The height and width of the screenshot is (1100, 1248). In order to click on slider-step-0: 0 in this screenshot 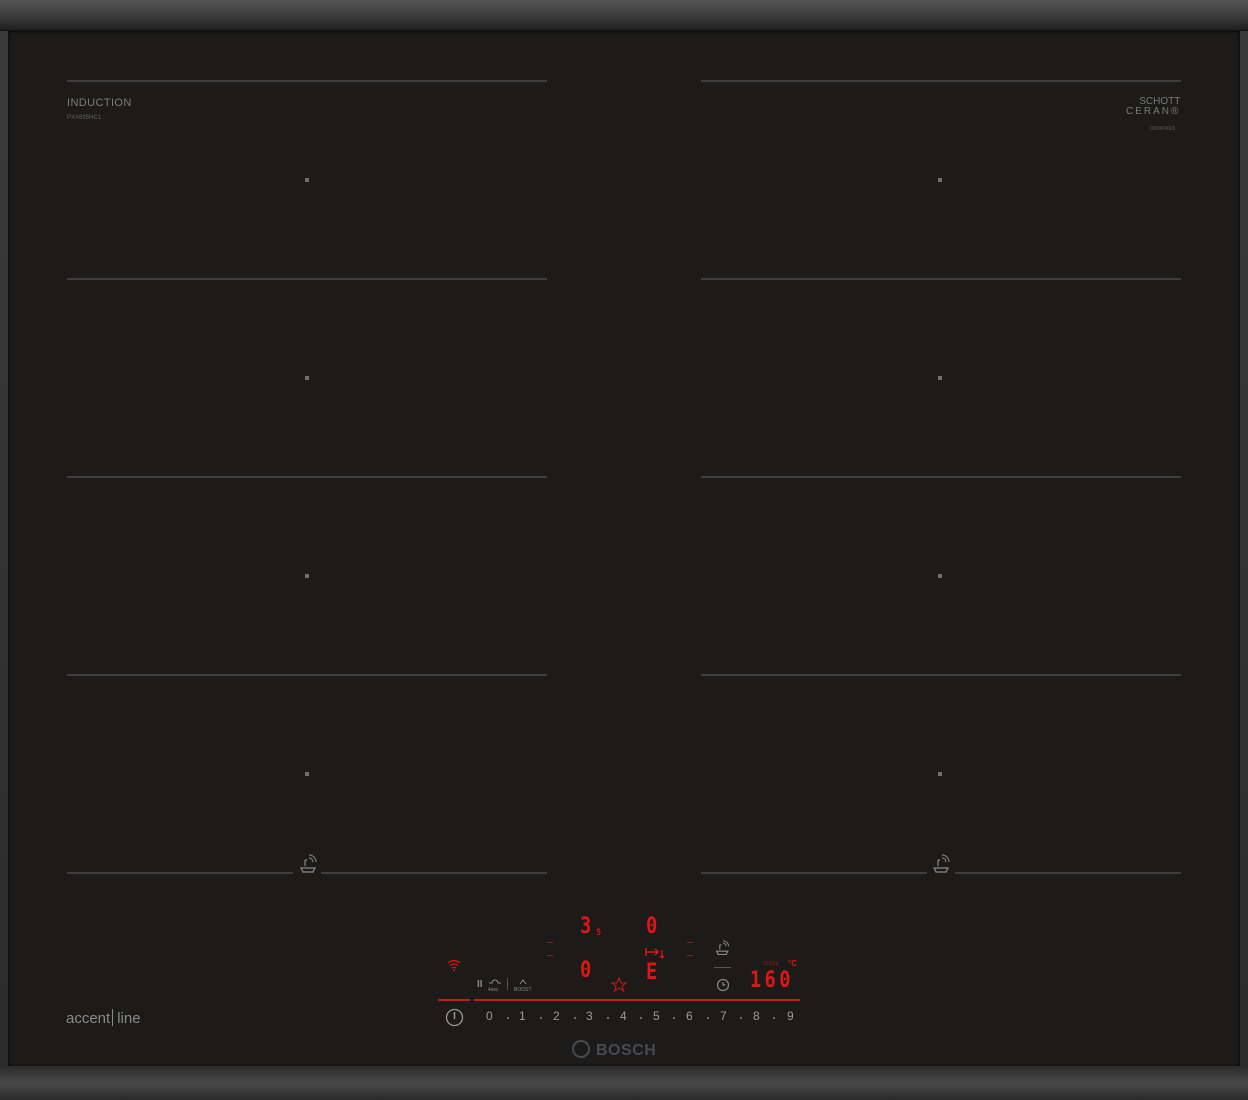, I will do `click(489, 1016)`.